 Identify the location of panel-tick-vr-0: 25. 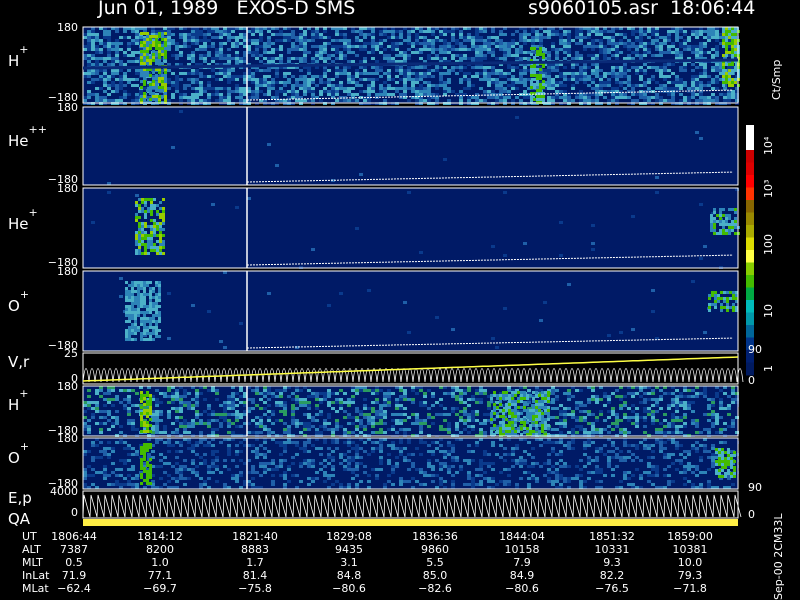
(71, 353).